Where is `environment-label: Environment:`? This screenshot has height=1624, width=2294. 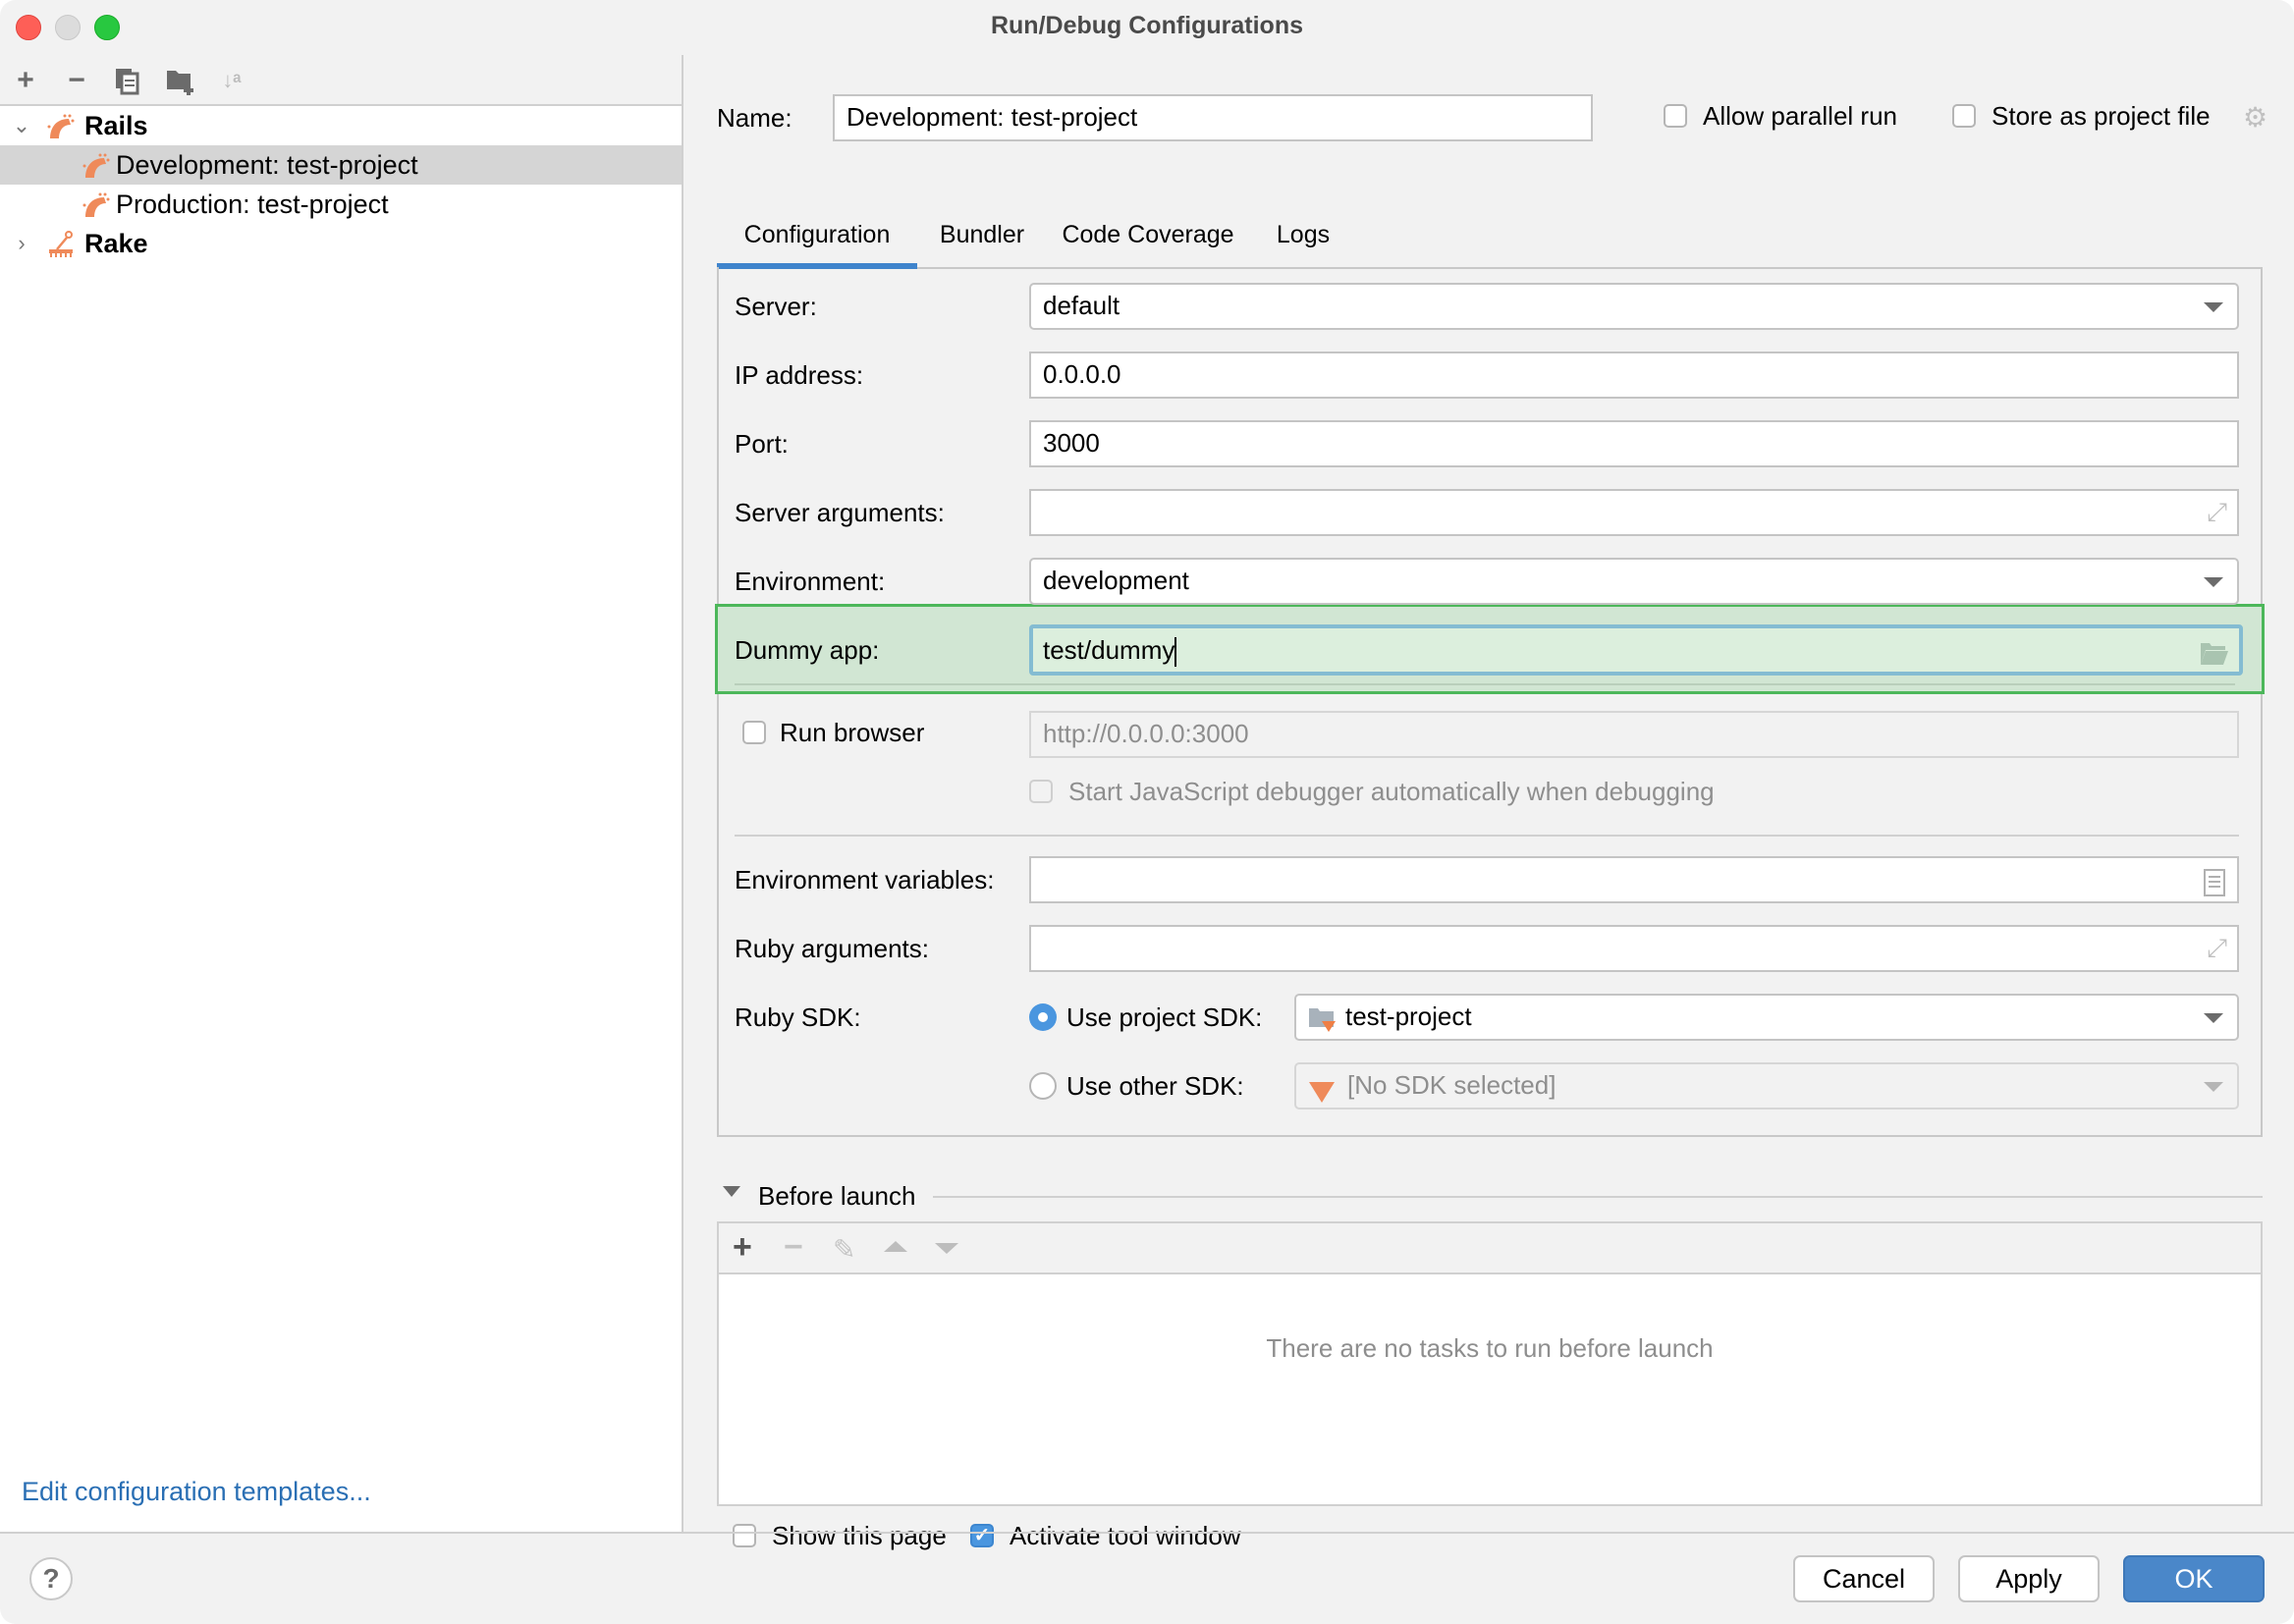 environment-label: Environment: is located at coordinates (810, 581).